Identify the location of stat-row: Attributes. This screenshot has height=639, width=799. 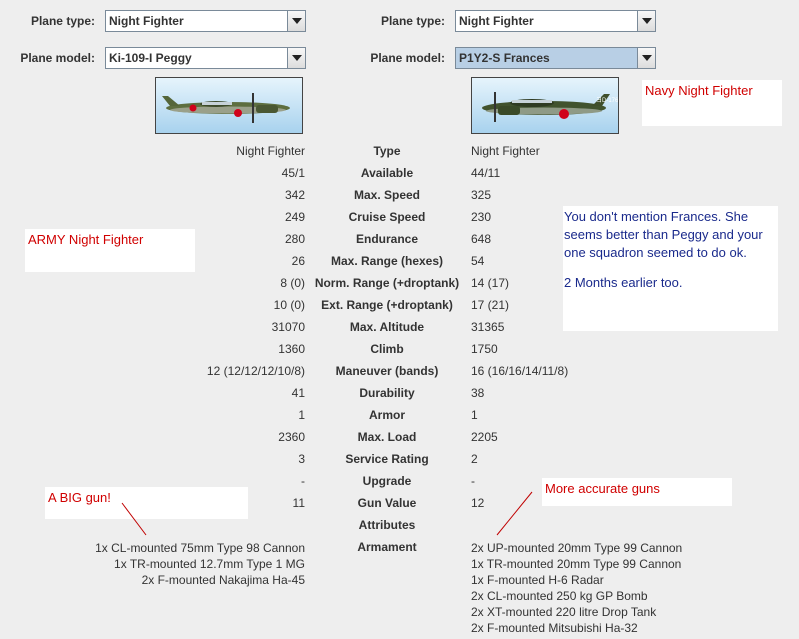
(399, 525).